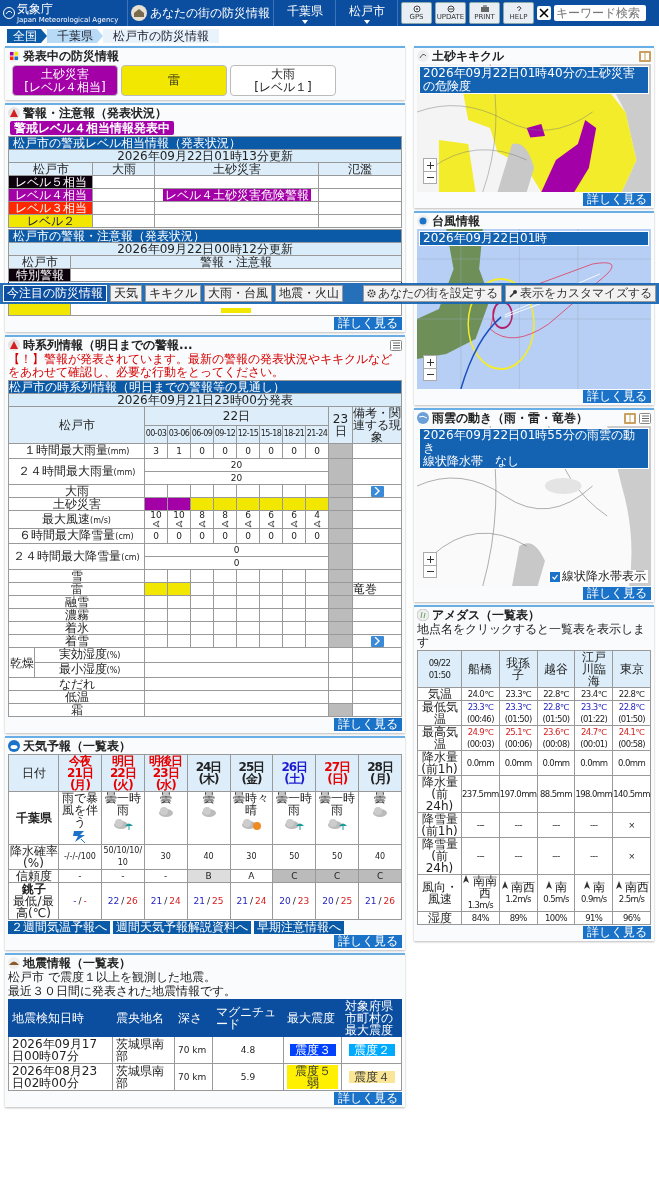 This screenshot has height=1200, width=659. I want to click on wind-speed: 4, so click(317, 515).